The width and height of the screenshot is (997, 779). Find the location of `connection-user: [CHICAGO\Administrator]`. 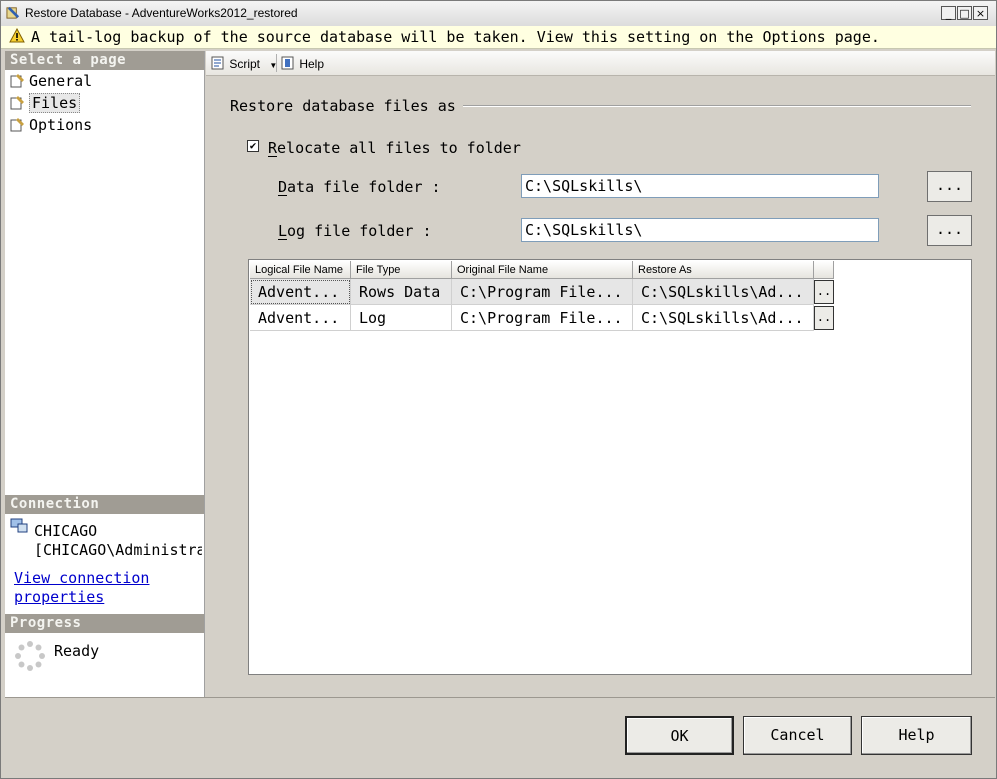

connection-user: [CHICAGO\Administrator] is located at coordinates (118, 550).